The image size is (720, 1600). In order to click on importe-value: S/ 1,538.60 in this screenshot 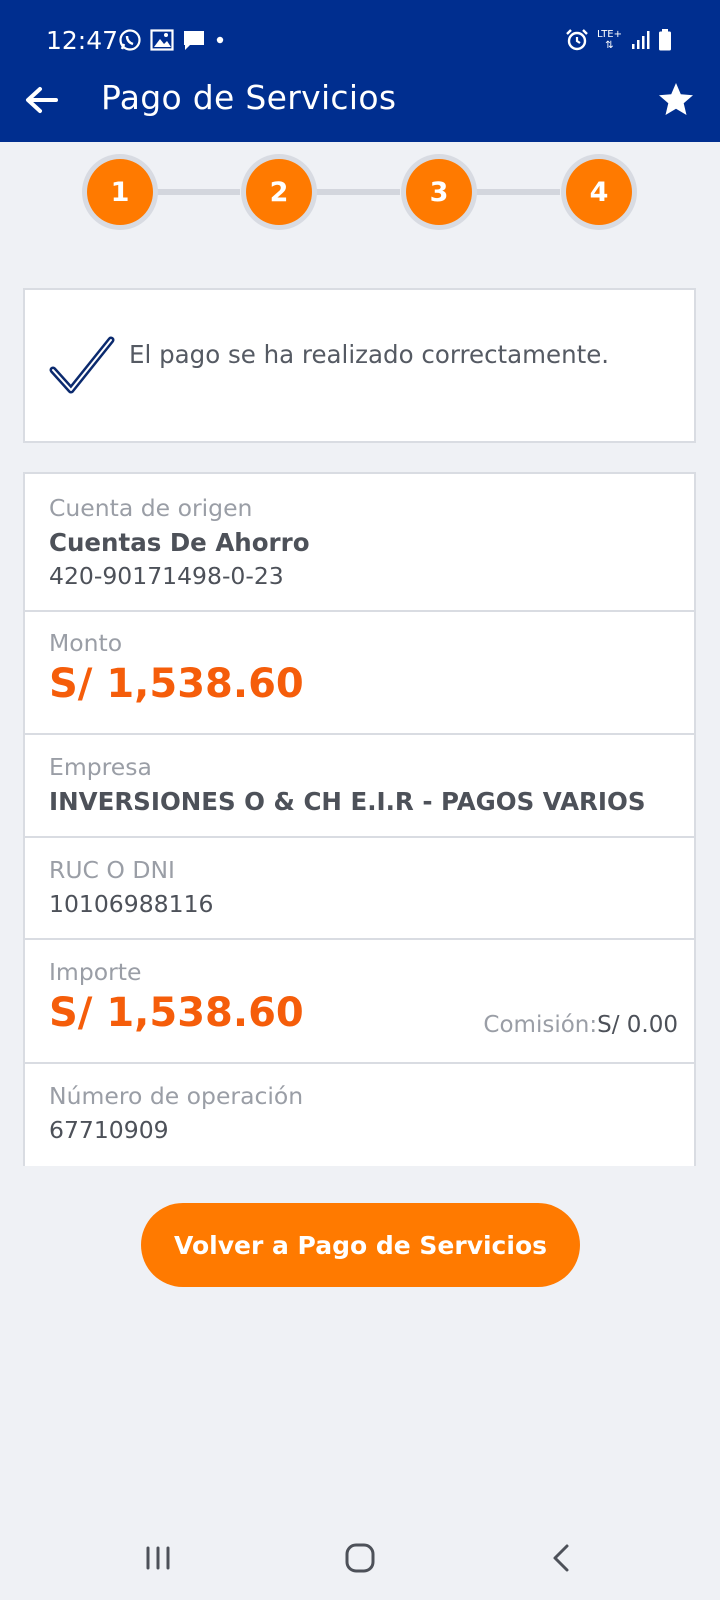, I will do `click(176, 1013)`.